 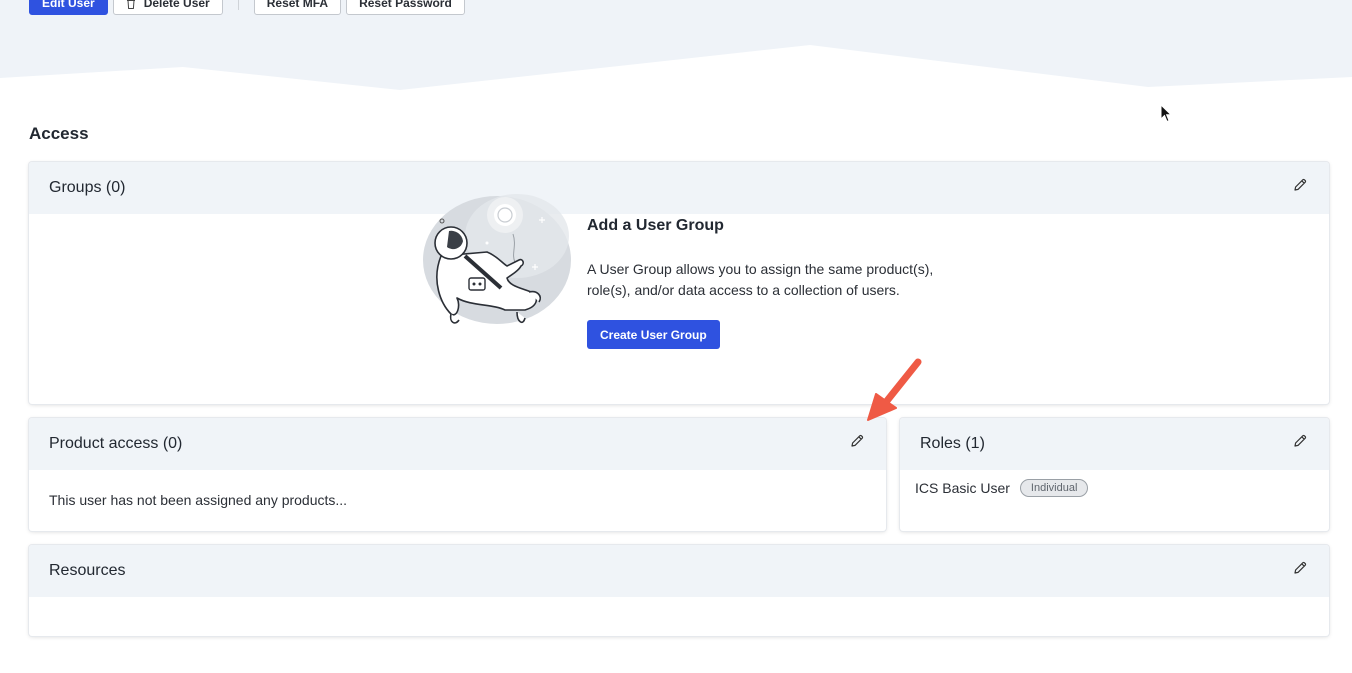 What do you see at coordinates (679, 571) in the screenshot?
I see `resources-card-header: Resources` at bounding box center [679, 571].